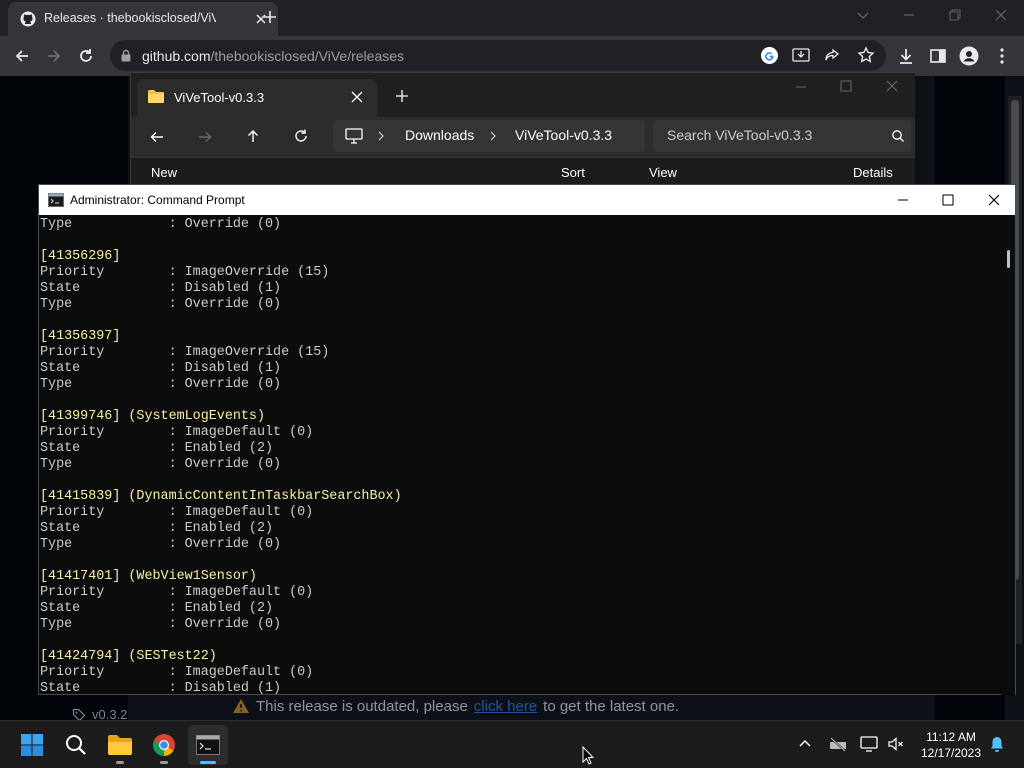 The width and height of the screenshot is (1024, 768). Describe the element at coordinates (892, 86) in the screenshot. I see `explorer-close-icon` at that location.